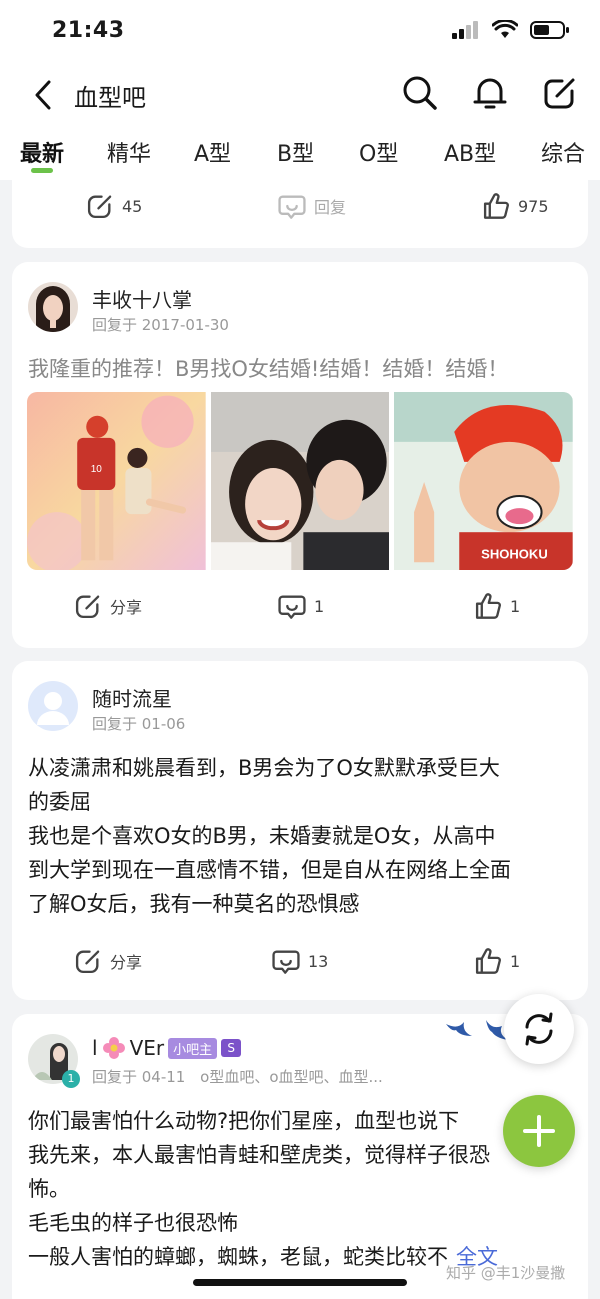 The image size is (600, 1299). I want to click on reply-date: 回复于 2017-01-30, so click(160, 325).